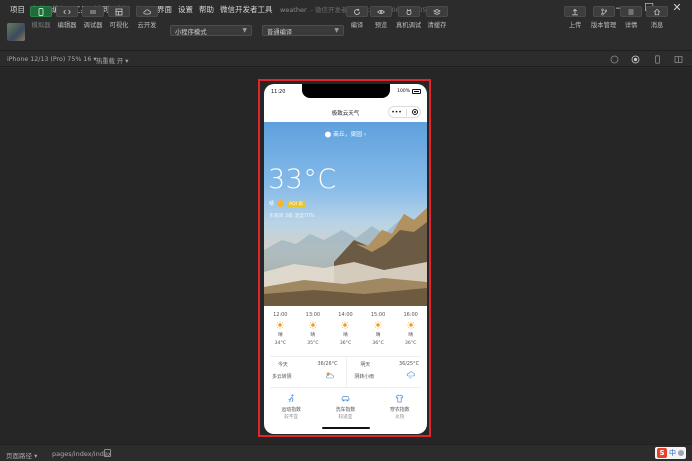  I want to click on debug-icon, so click(93, 11).